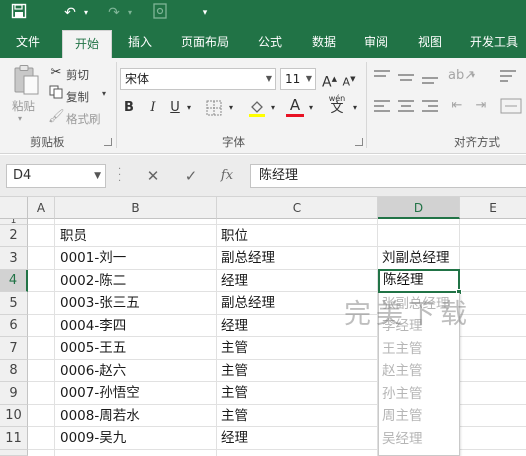 The width and height of the screenshot is (526, 456). Describe the element at coordinates (23, 106) in the screenshot. I see `paste-button: 粘贴` at that location.